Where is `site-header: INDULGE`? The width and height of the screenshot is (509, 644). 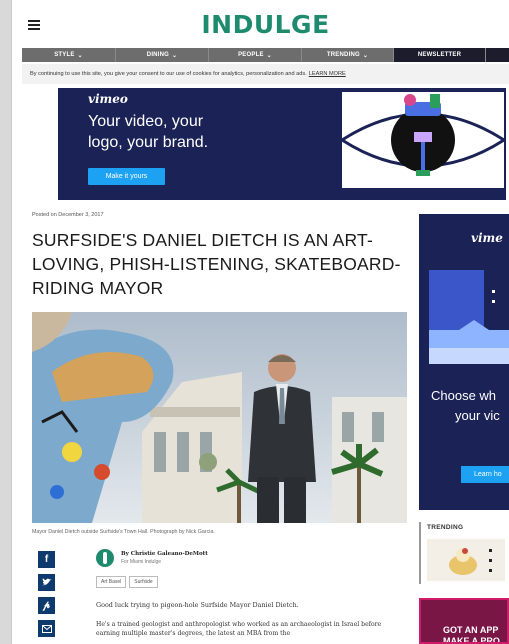 site-header: INDULGE is located at coordinates (265, 23).